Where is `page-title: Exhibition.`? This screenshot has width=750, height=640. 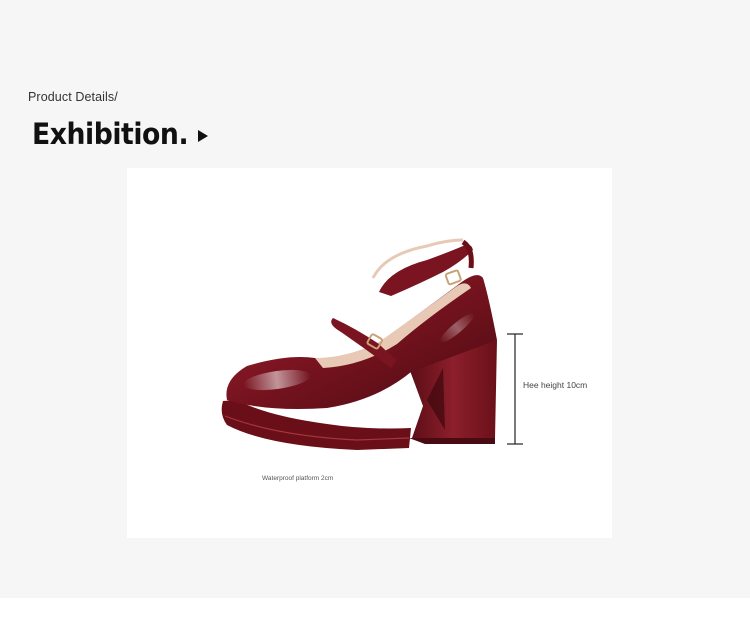
page-title: Exhibition. is located at coordinates (110, 134).